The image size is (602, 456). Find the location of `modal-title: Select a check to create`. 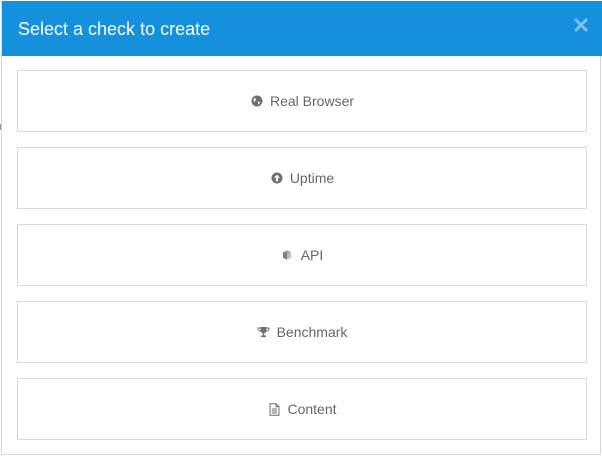

modal-title: Select a check to create is located at coordinates (114, 29).